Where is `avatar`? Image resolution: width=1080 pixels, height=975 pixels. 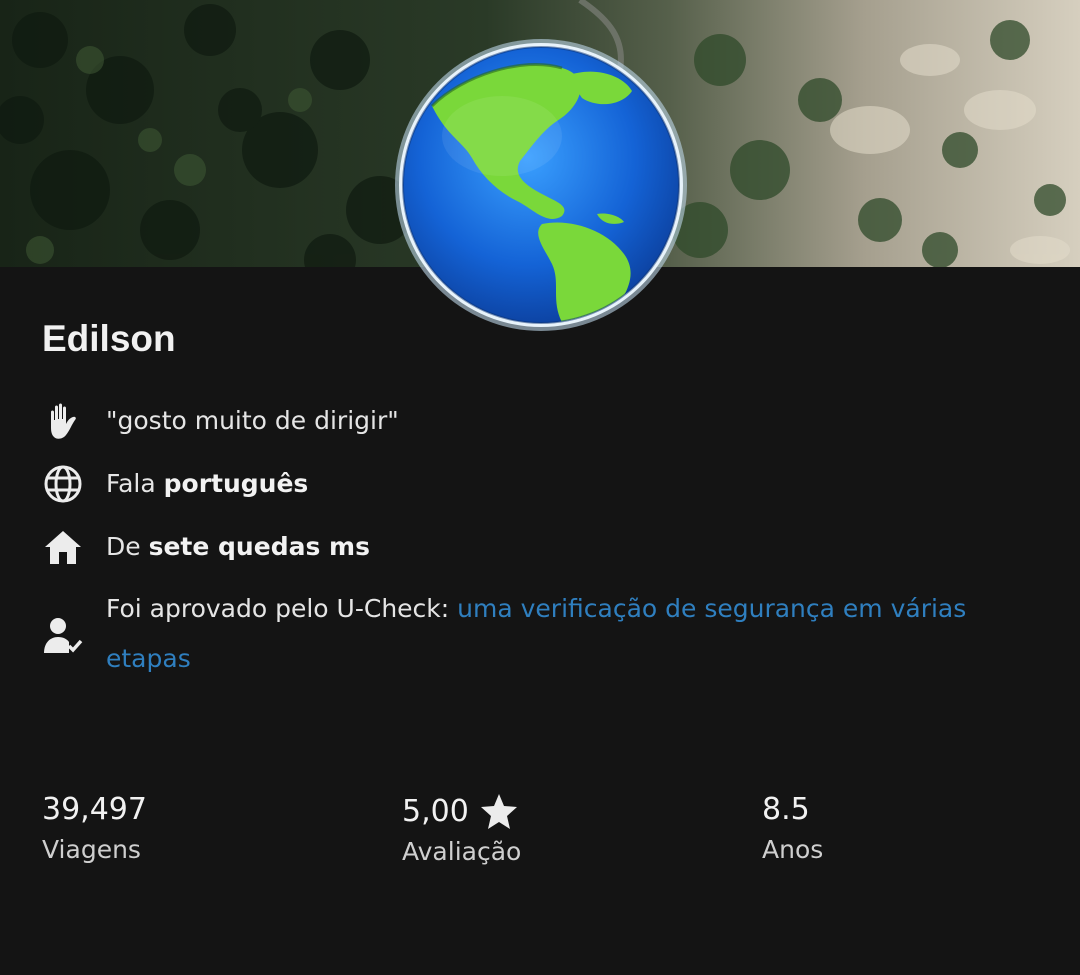 avatar is located at coordinates (541, 185).